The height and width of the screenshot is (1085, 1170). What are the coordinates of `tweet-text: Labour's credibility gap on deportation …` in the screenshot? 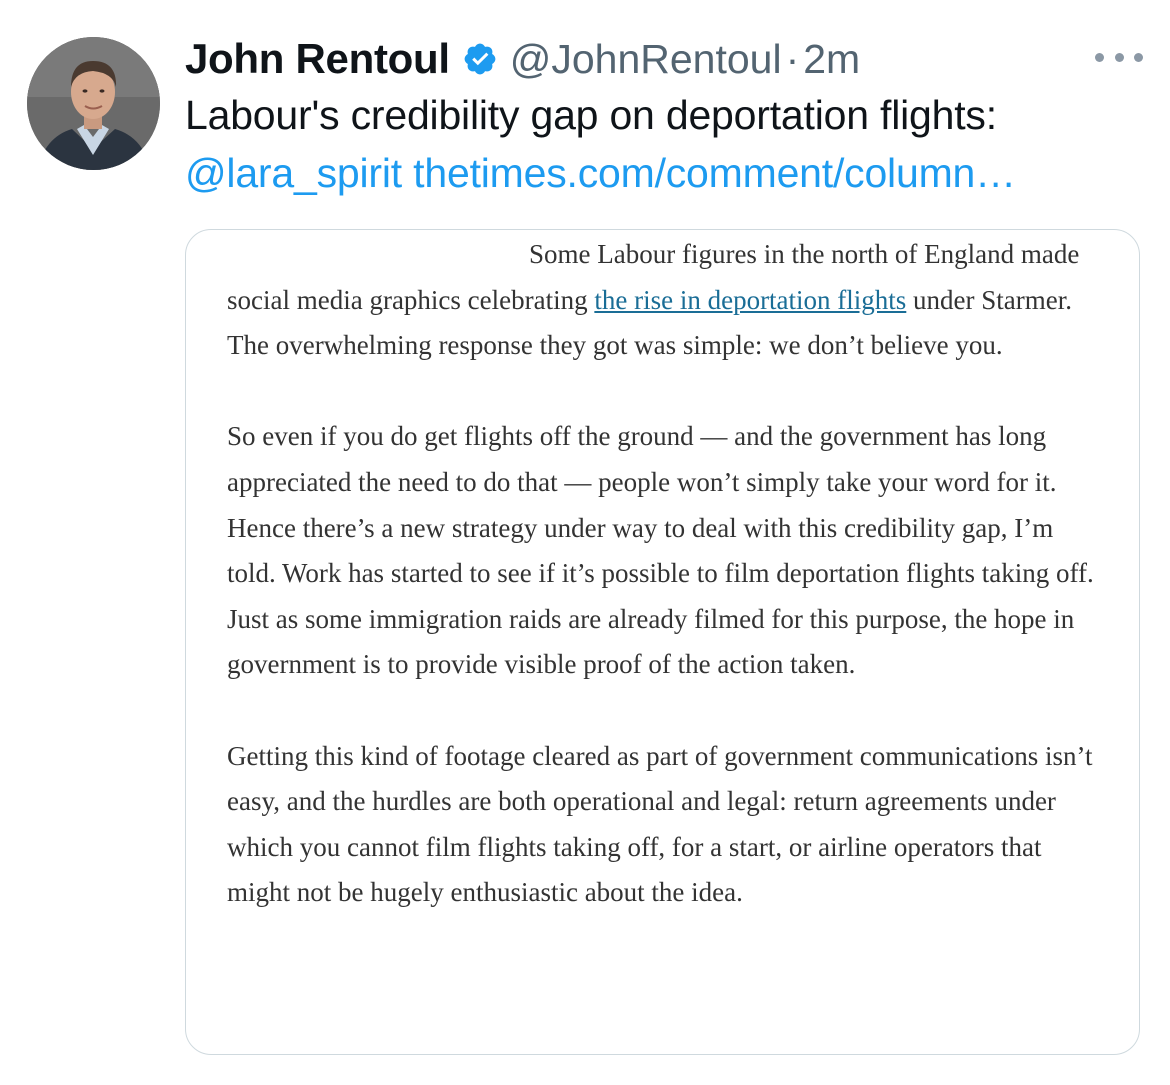 It's located at (591, 115).